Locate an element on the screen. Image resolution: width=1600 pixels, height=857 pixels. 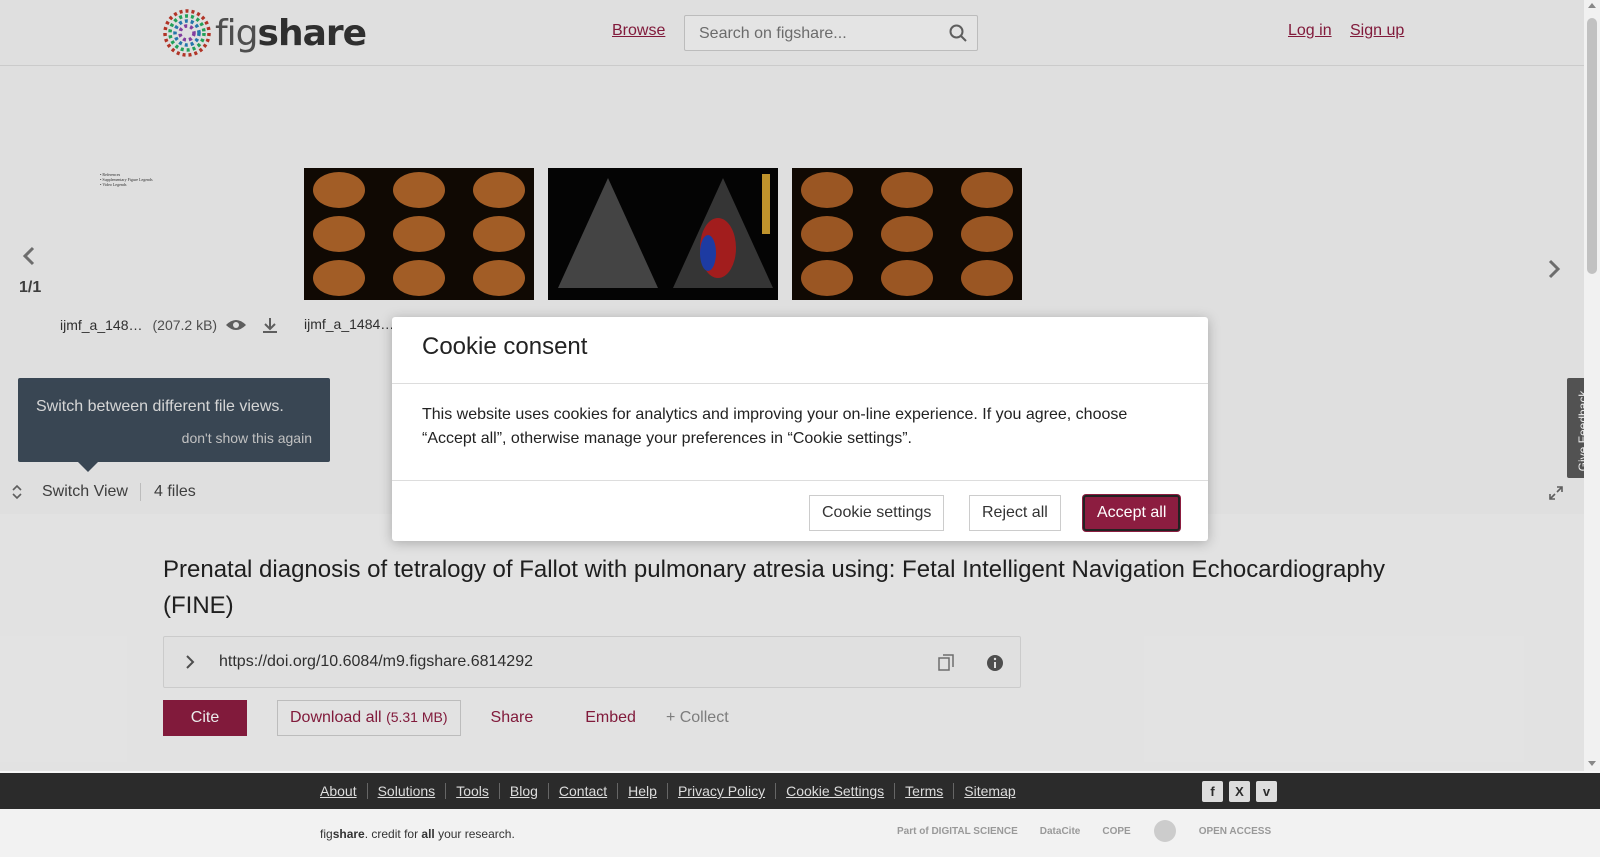
reject-all-button: Reject all is located at coordinates (1015, 513).